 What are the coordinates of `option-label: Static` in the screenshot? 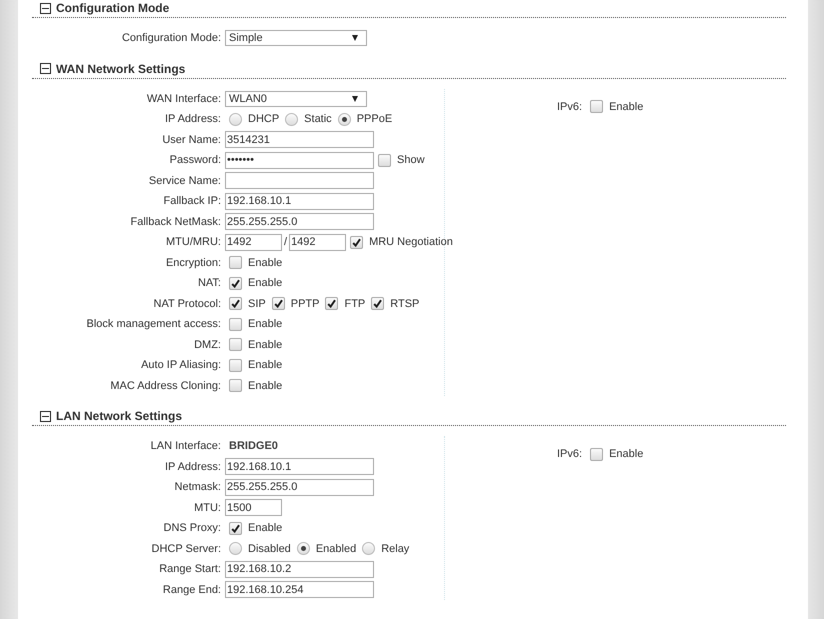 It's located at (318, 119).